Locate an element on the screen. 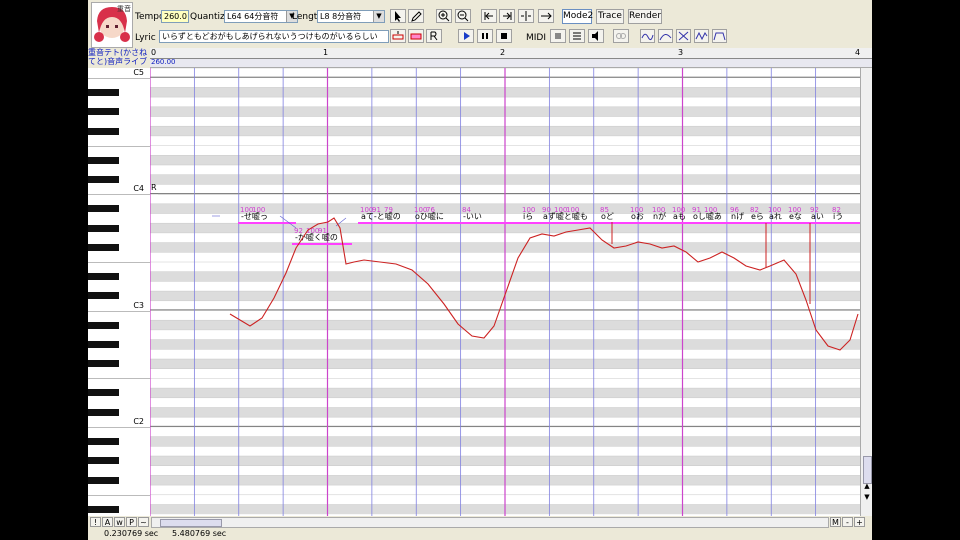 This screenshot has width=960, height=540. speaker-icon is located at coordinates (595, 36).